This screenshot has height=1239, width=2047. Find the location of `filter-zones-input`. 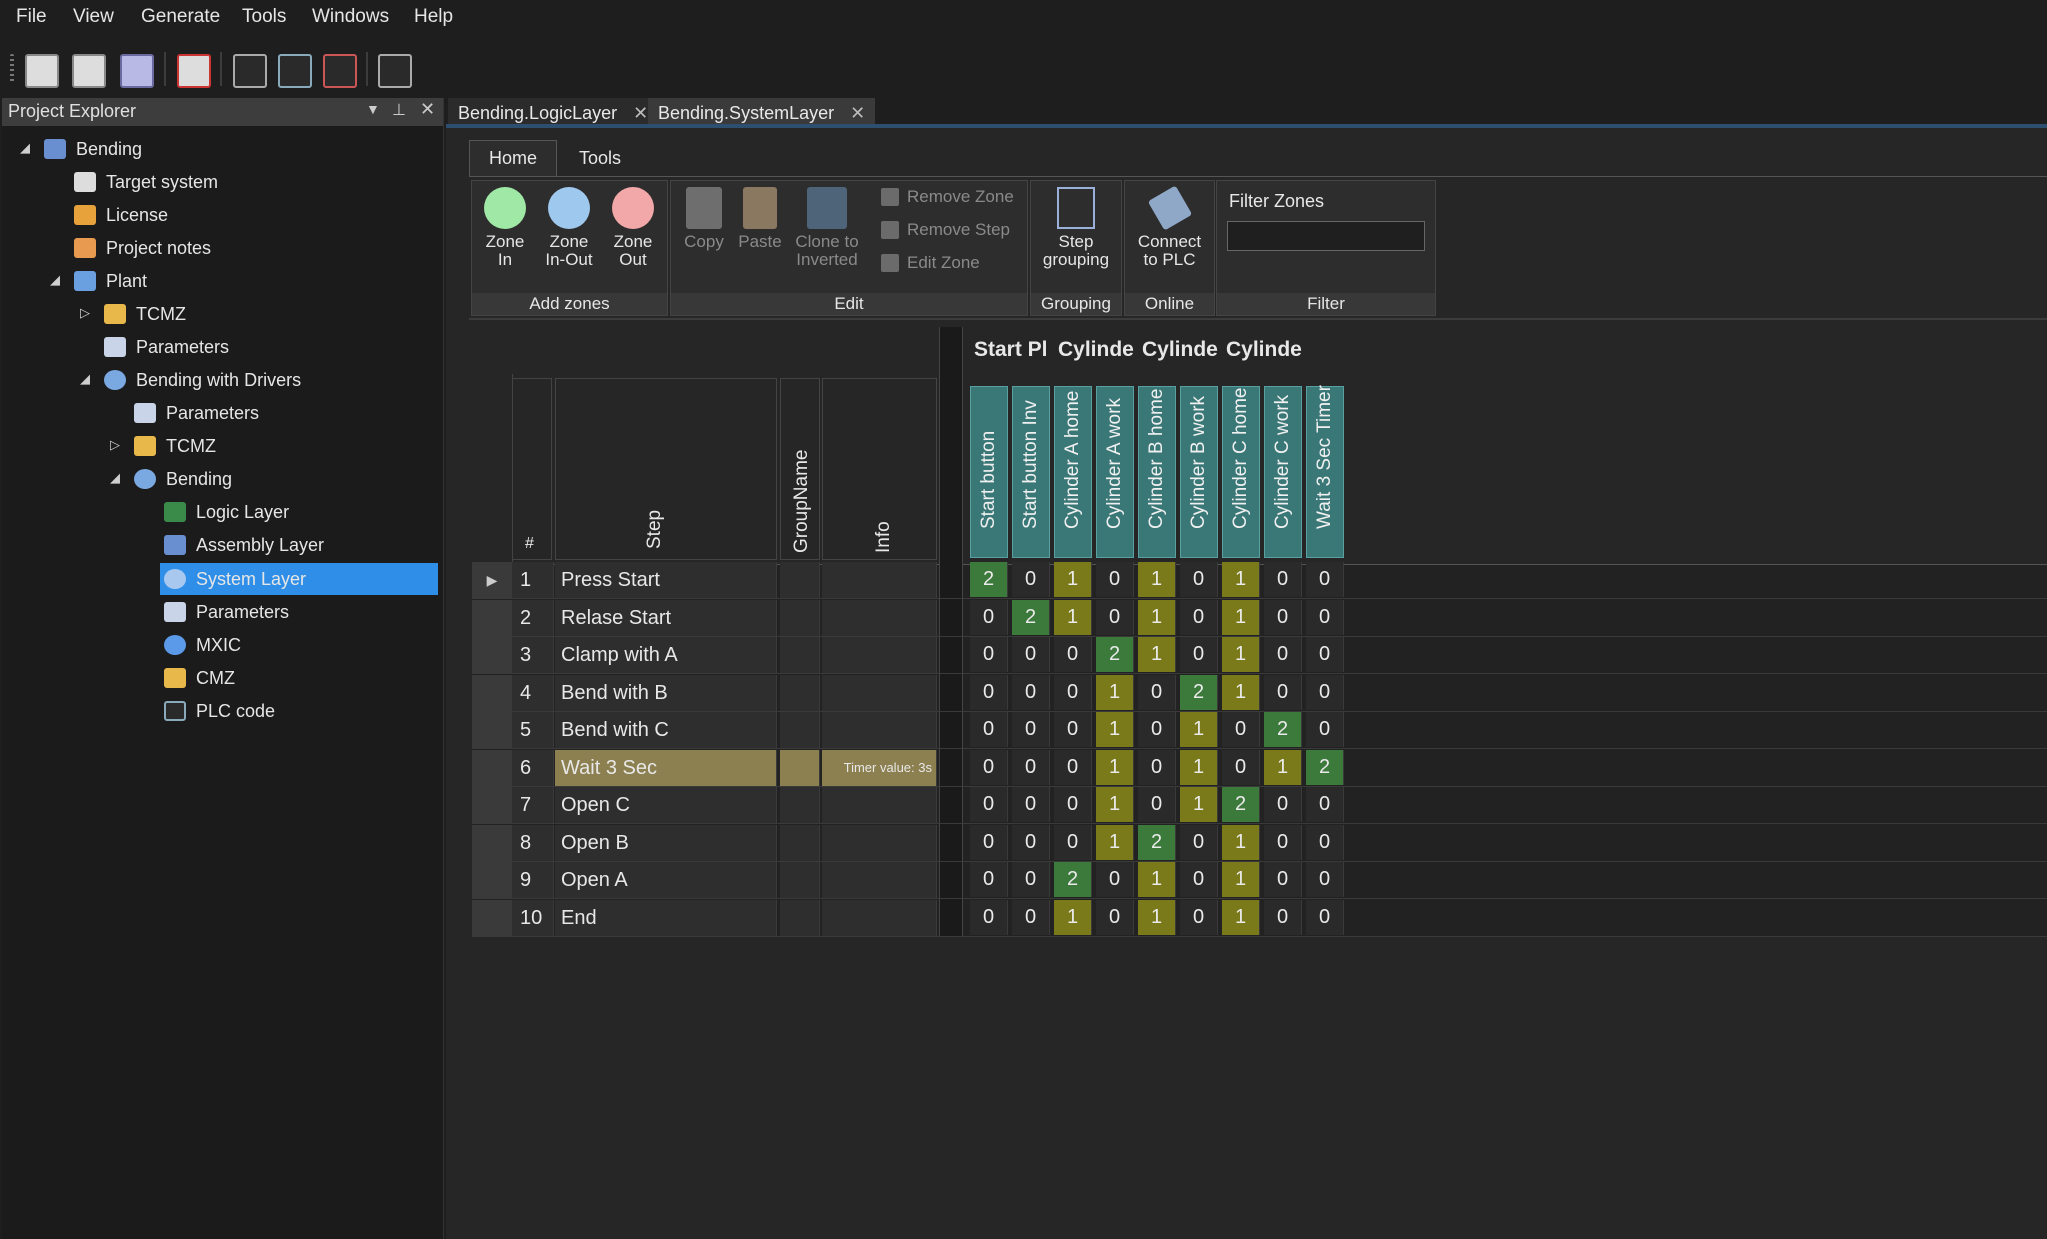

filter-zones-input is located at coordinates (1326, 236).